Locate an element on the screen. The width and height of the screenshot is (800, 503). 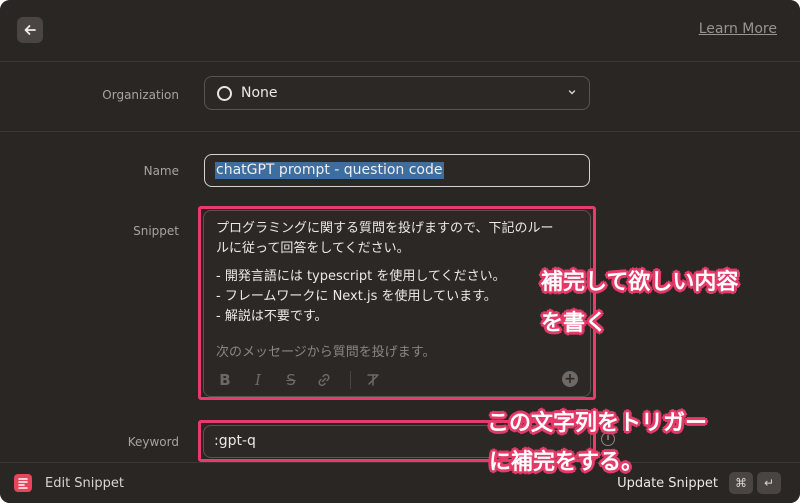
organization-select: None is located at coordinates (397, 93).